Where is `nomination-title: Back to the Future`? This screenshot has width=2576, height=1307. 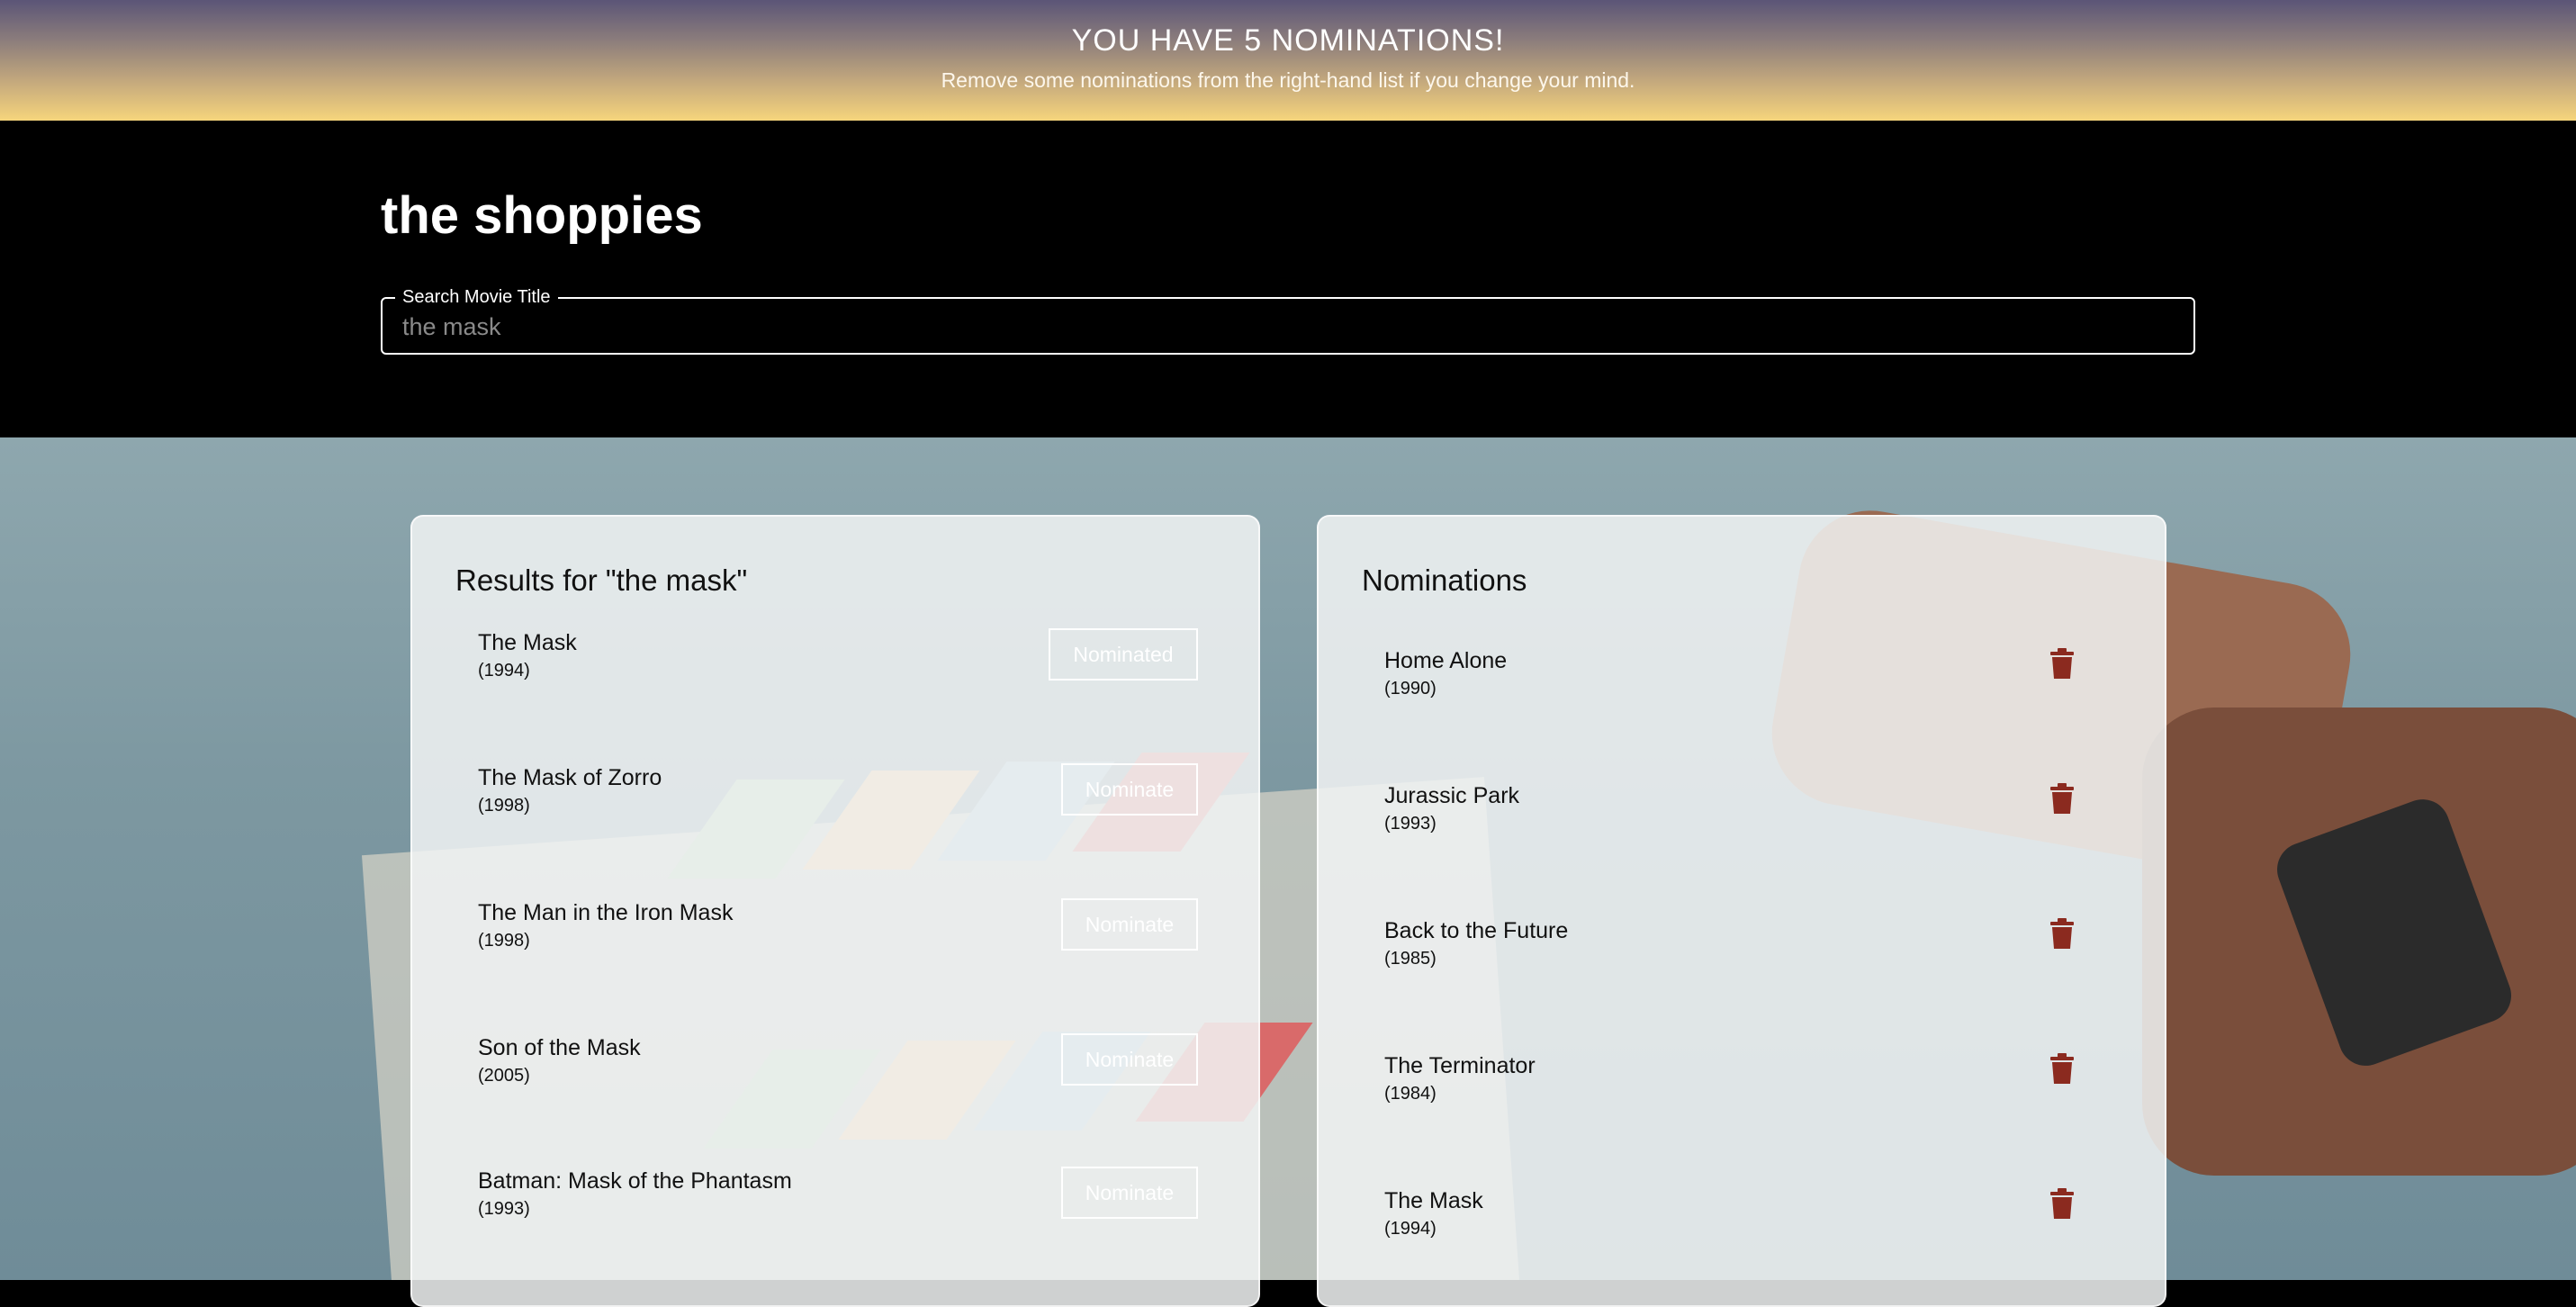
nomination-title: Back to the Future is located at coordinates (1476, 931).